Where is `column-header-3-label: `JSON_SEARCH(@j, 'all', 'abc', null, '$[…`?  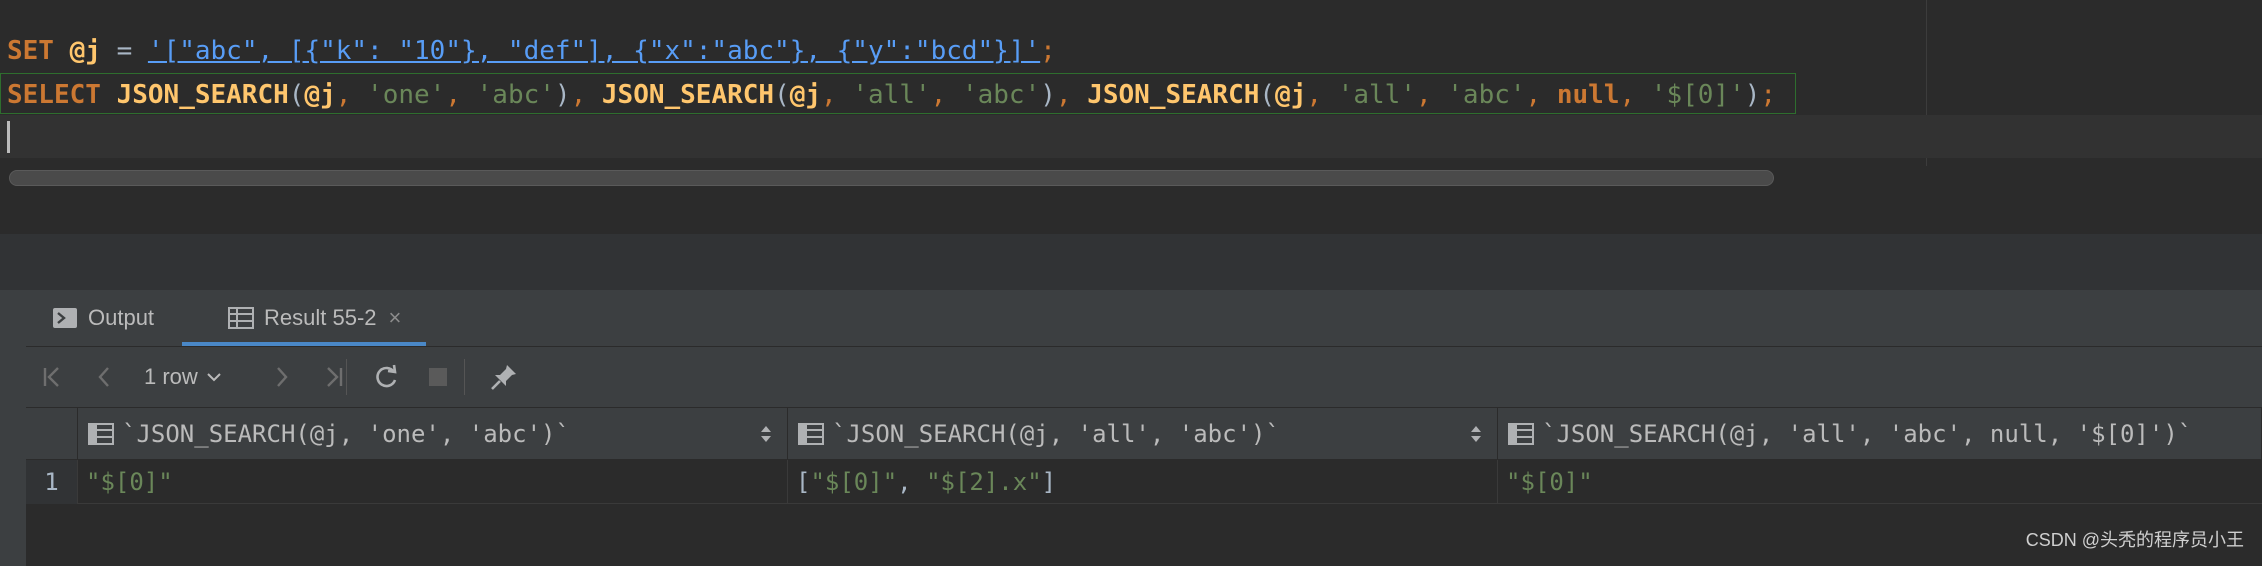 column-header-3-label: `JSON_SEARCH(@j, 'all', 'abc', null, '$[… is located at coordinates (1867, 433).